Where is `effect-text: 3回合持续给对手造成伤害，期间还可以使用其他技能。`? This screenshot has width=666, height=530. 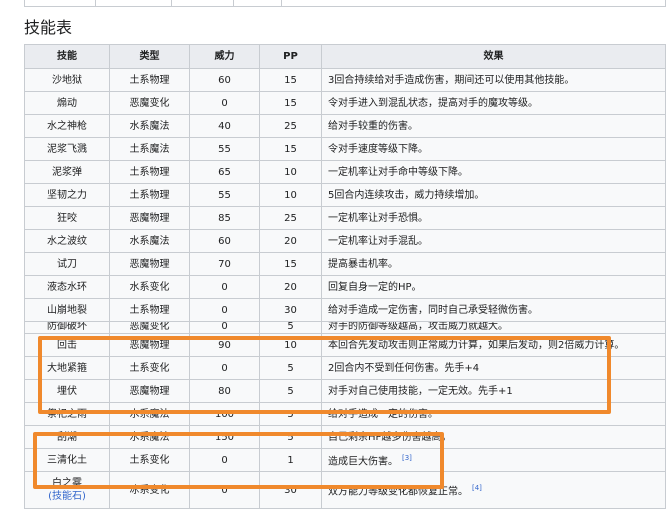
effect-text: 3回合持续给对手造成伤害，期间还可以使用其他技能。 is located at coordinates (451, 80).